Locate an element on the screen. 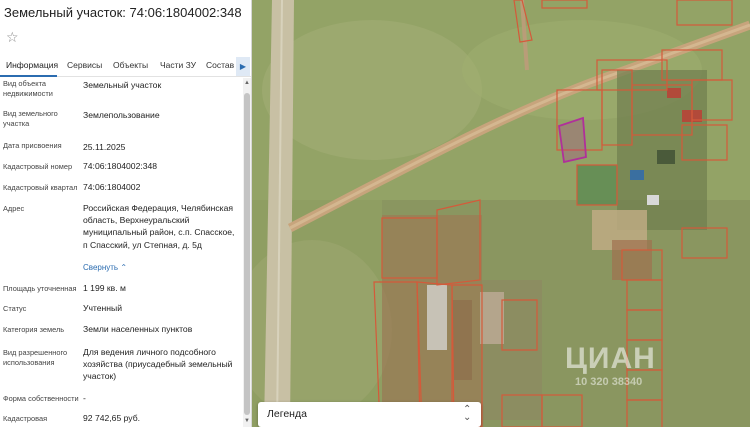  attr-label: Вид объекта недвижимости is located at coordinates (28, 88).